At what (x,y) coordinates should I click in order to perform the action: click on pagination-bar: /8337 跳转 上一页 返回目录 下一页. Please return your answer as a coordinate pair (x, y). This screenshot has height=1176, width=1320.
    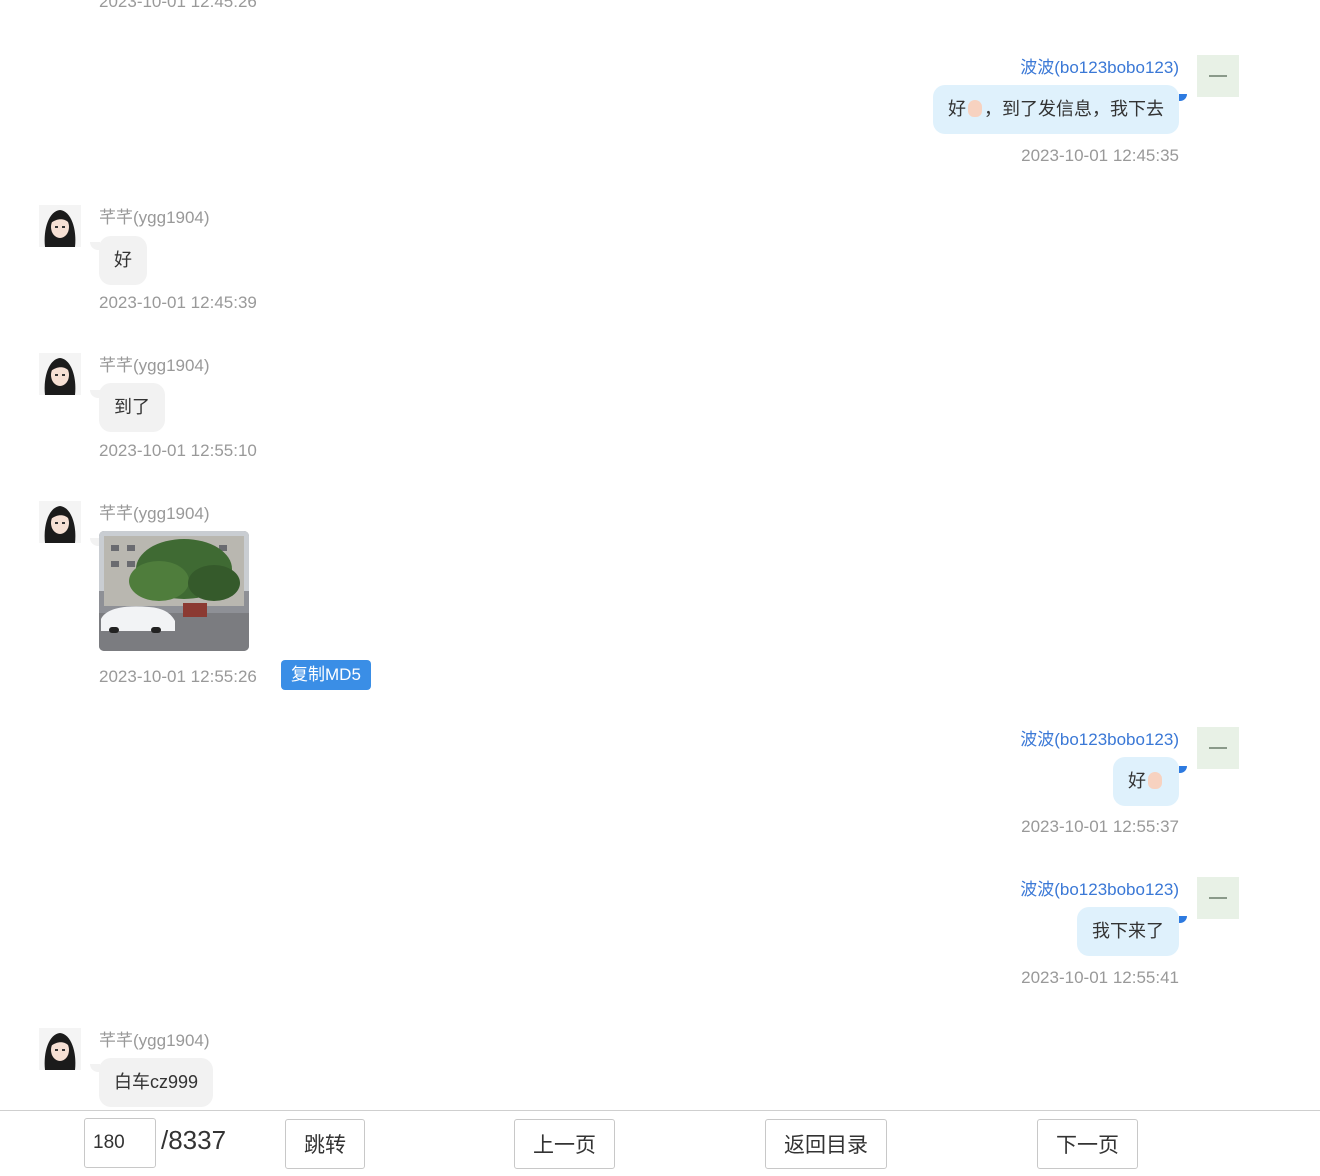
    Looking at the image, I should click on (660, 1143).